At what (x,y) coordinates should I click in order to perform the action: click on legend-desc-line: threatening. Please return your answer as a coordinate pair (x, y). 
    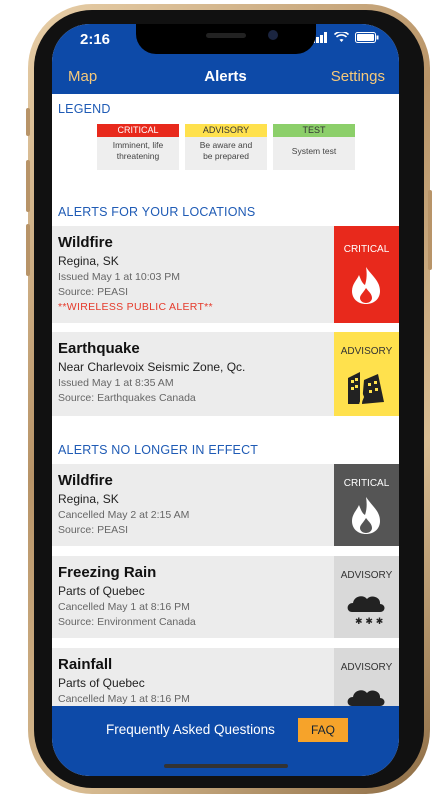
    Looking at the image, I should click on (138, 156).